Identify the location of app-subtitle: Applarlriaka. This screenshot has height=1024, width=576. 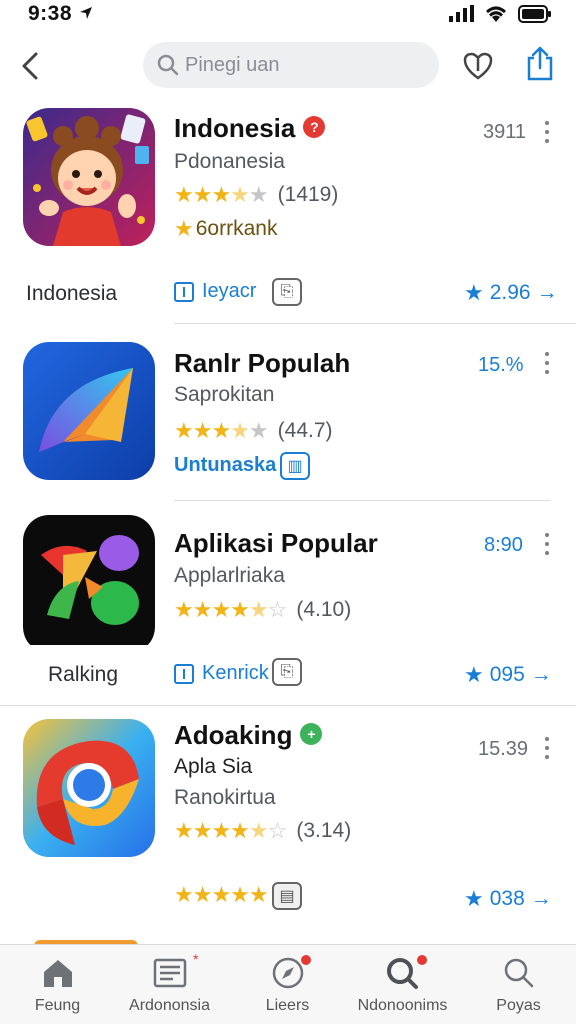
(229, 575).